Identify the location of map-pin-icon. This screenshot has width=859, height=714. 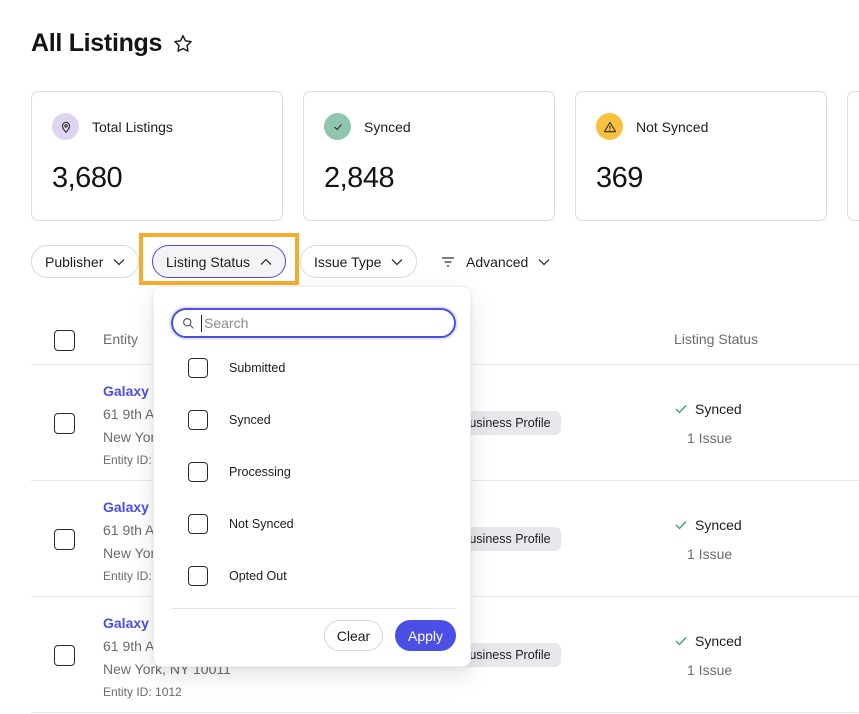
(65, 126).